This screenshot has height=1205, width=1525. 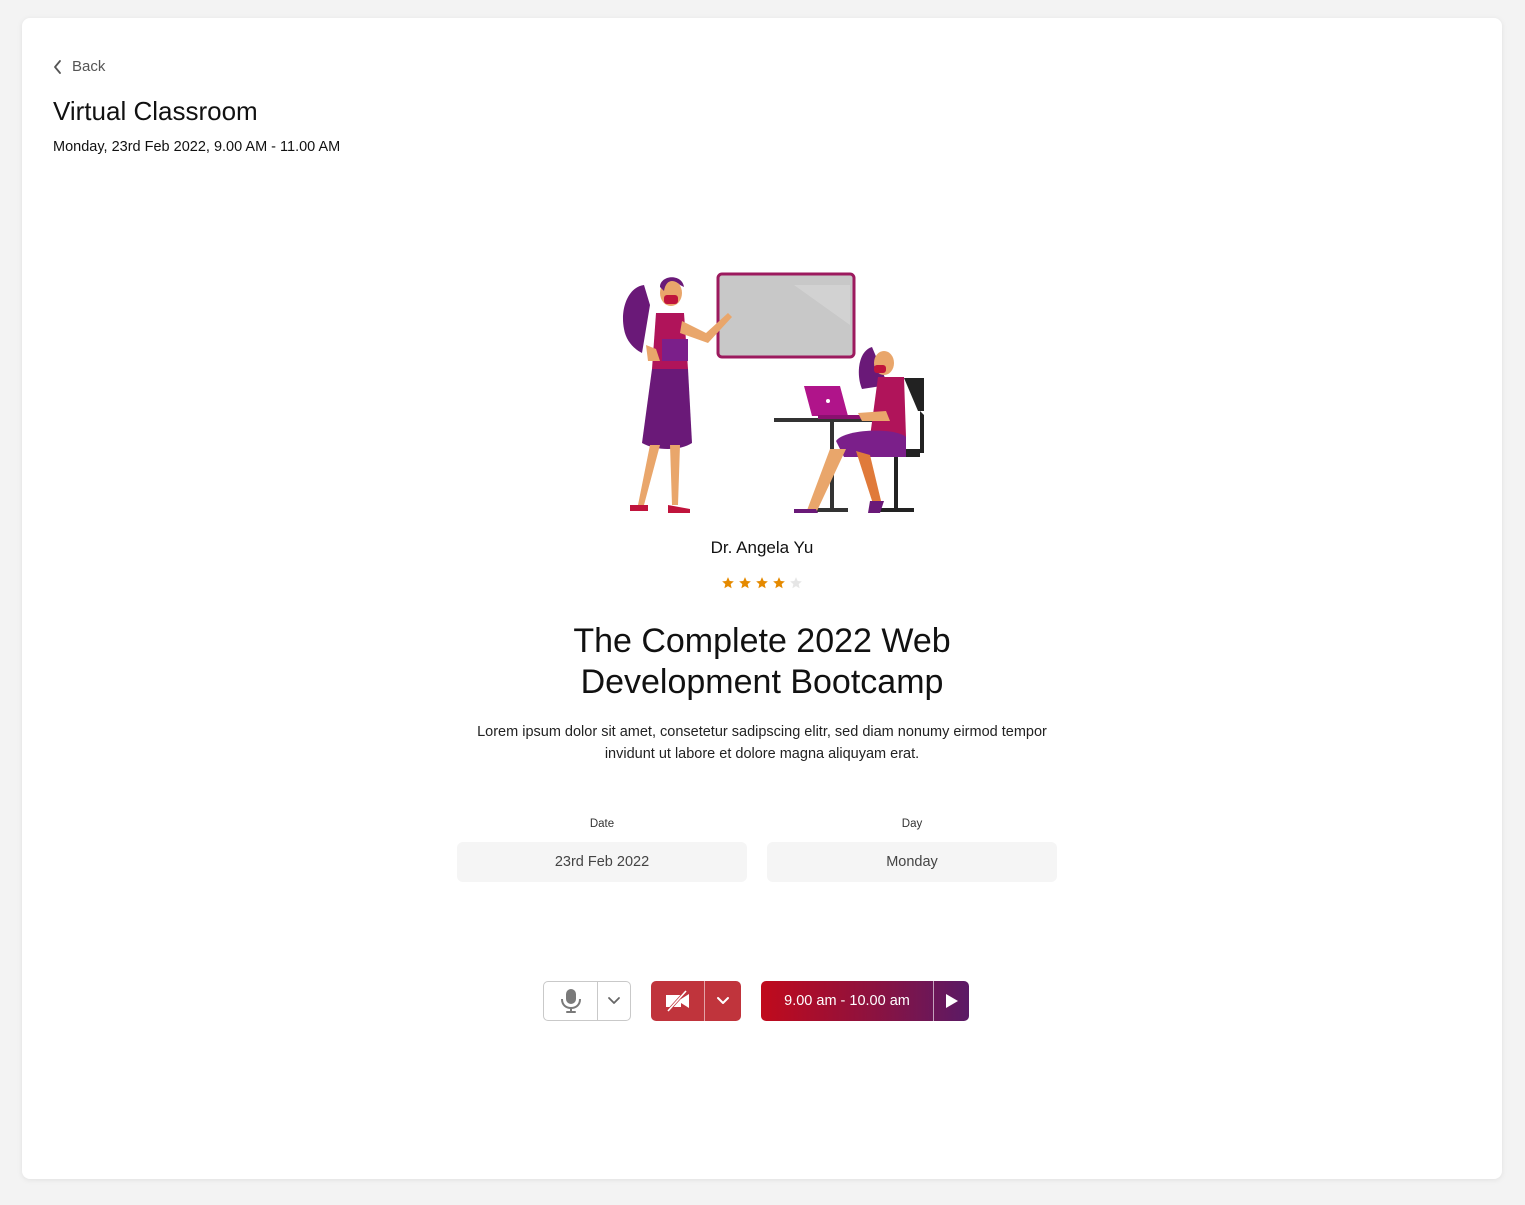 I want to click on play-icon, so click(x=951, y=1001).